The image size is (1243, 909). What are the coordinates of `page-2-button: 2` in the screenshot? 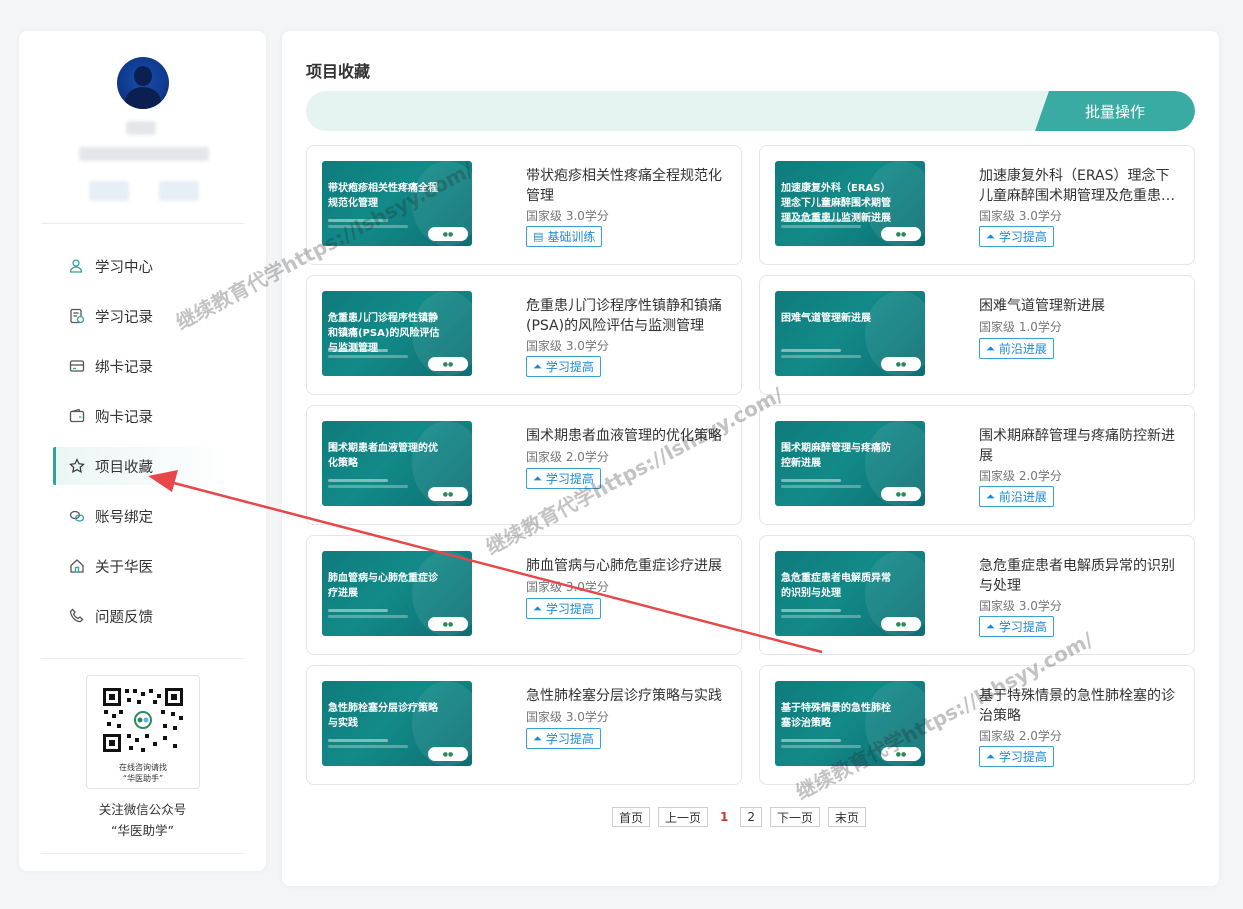 It's located at (751, 817).